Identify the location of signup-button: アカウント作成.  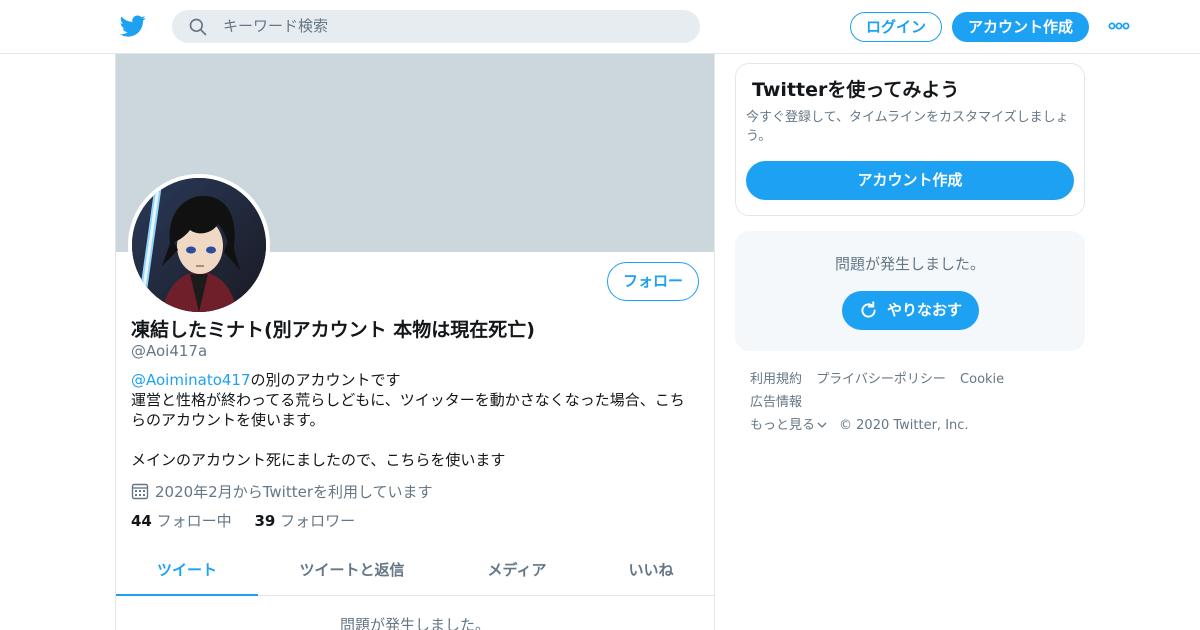
(1020, 27).